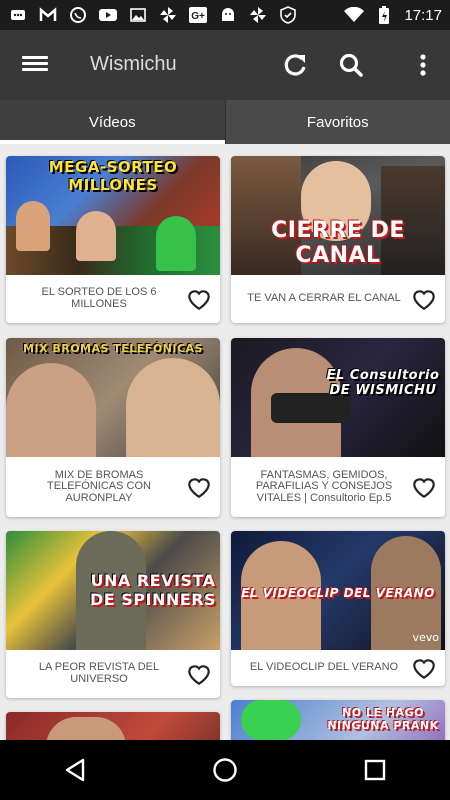 The image size is (450, 800). Describe the element at coordinates (75, 770) in the screenshot. I see `back-icon` at that location.